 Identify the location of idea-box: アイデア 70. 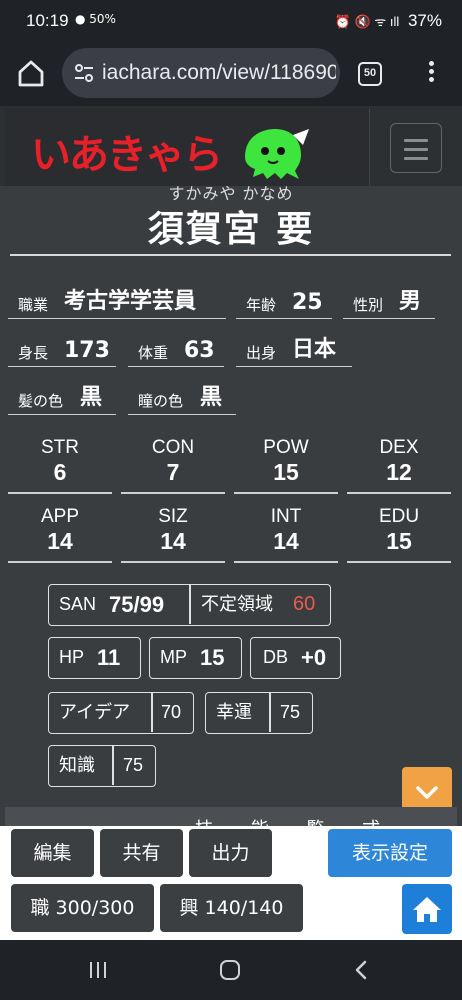
(121, 713).